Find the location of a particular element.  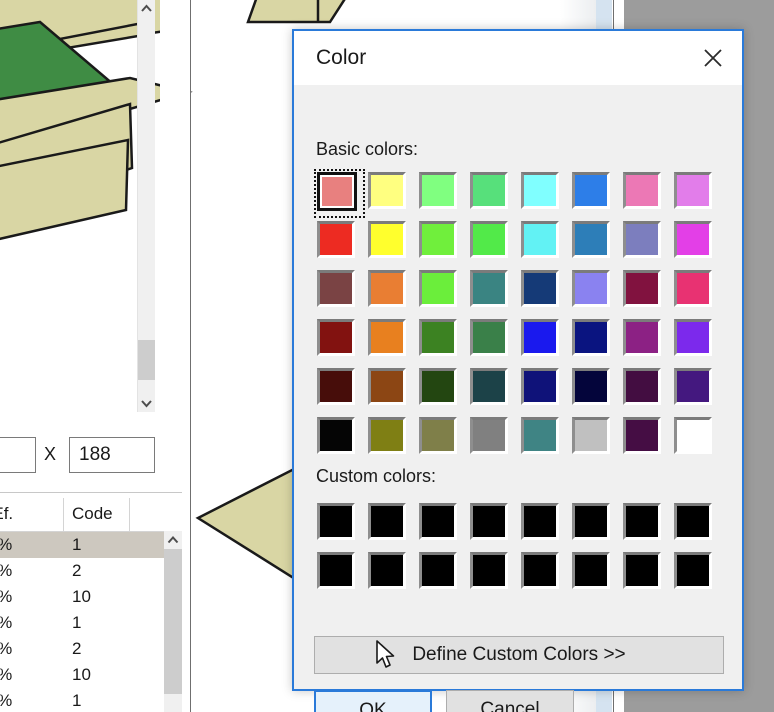

table-row: 5.69% 2 is located at coordinates (82, 649).